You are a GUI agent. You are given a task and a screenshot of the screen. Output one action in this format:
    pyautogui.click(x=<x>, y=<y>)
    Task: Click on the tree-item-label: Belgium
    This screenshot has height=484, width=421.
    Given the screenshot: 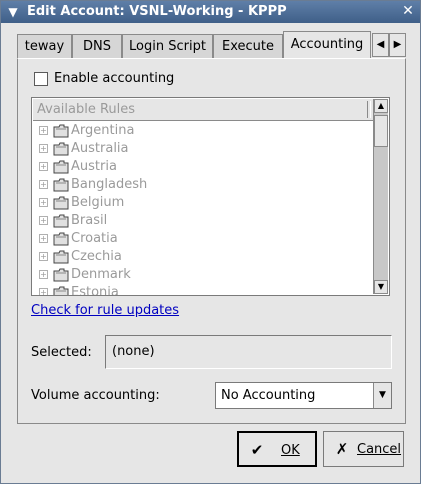 What is the action you would take?
    pyautogui.click(x=98, y=202)
    